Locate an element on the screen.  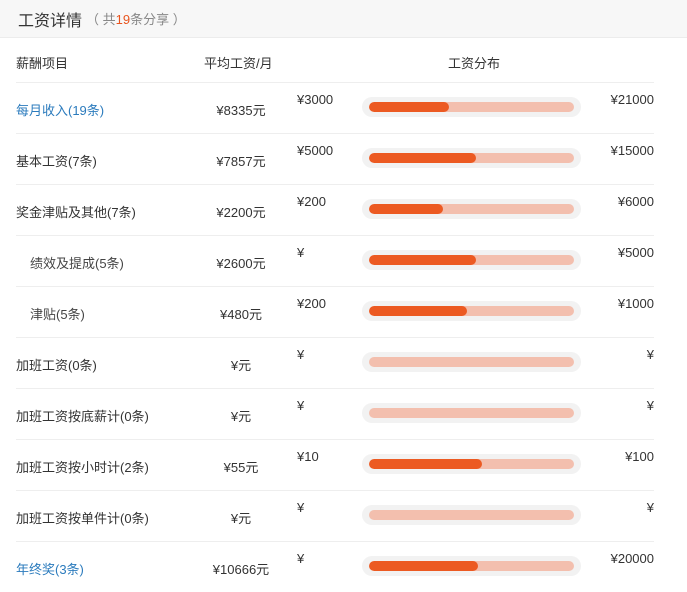
row-average-salary: ¥7857元 is located at coordinates (241, 161).